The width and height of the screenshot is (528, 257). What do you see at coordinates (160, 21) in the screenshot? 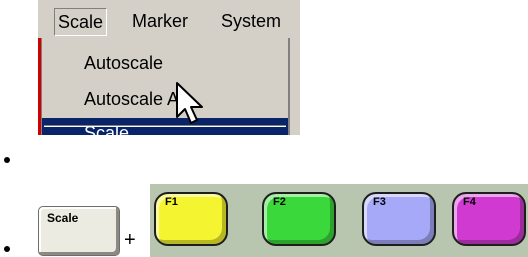
I see `menu-marker: Marker` at bounding box center [160, 21].